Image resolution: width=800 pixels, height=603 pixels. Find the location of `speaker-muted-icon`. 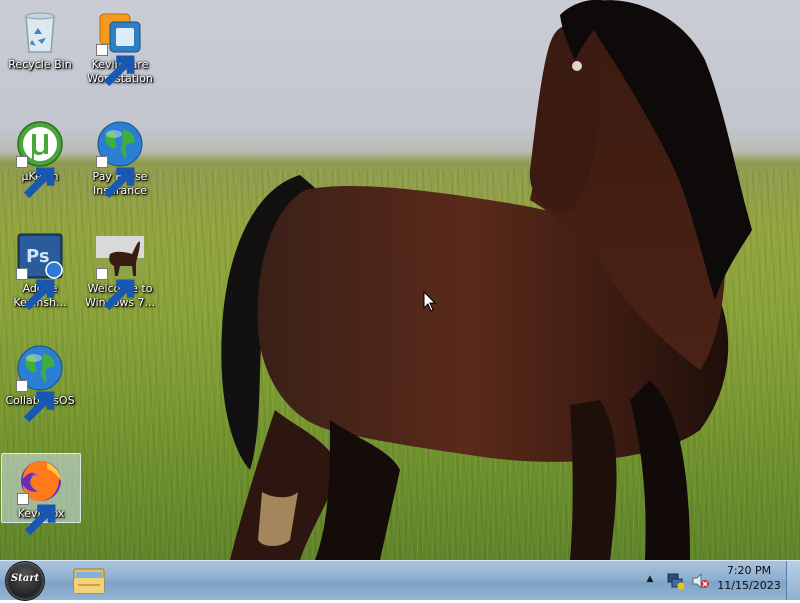

speaker-muted-icon is located at coordinates (700, 581).